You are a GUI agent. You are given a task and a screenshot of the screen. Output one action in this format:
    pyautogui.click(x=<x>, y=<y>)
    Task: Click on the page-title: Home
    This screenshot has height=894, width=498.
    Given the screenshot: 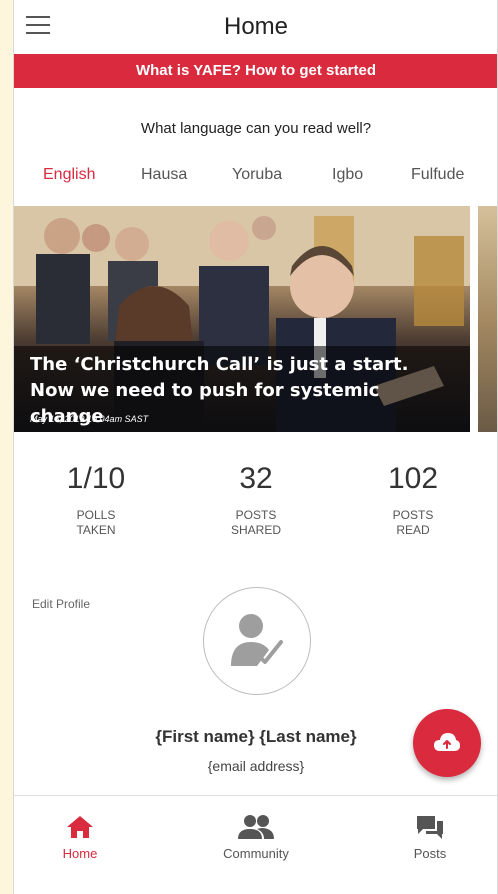 What is the action you would take?
    pyautogui.click(x=256, y=26)
    